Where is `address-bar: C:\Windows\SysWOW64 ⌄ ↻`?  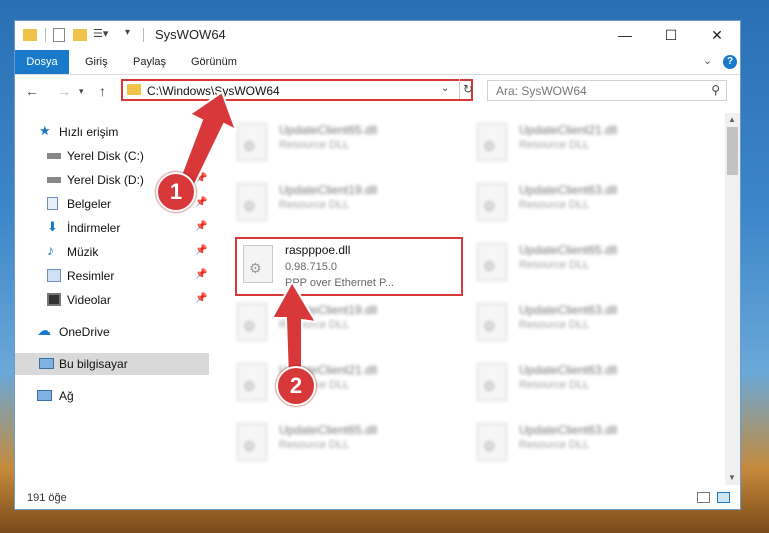
address-bar: C:\Windows\SysWOW64 ⌄ ↻ is located at coordinates (297, 90).